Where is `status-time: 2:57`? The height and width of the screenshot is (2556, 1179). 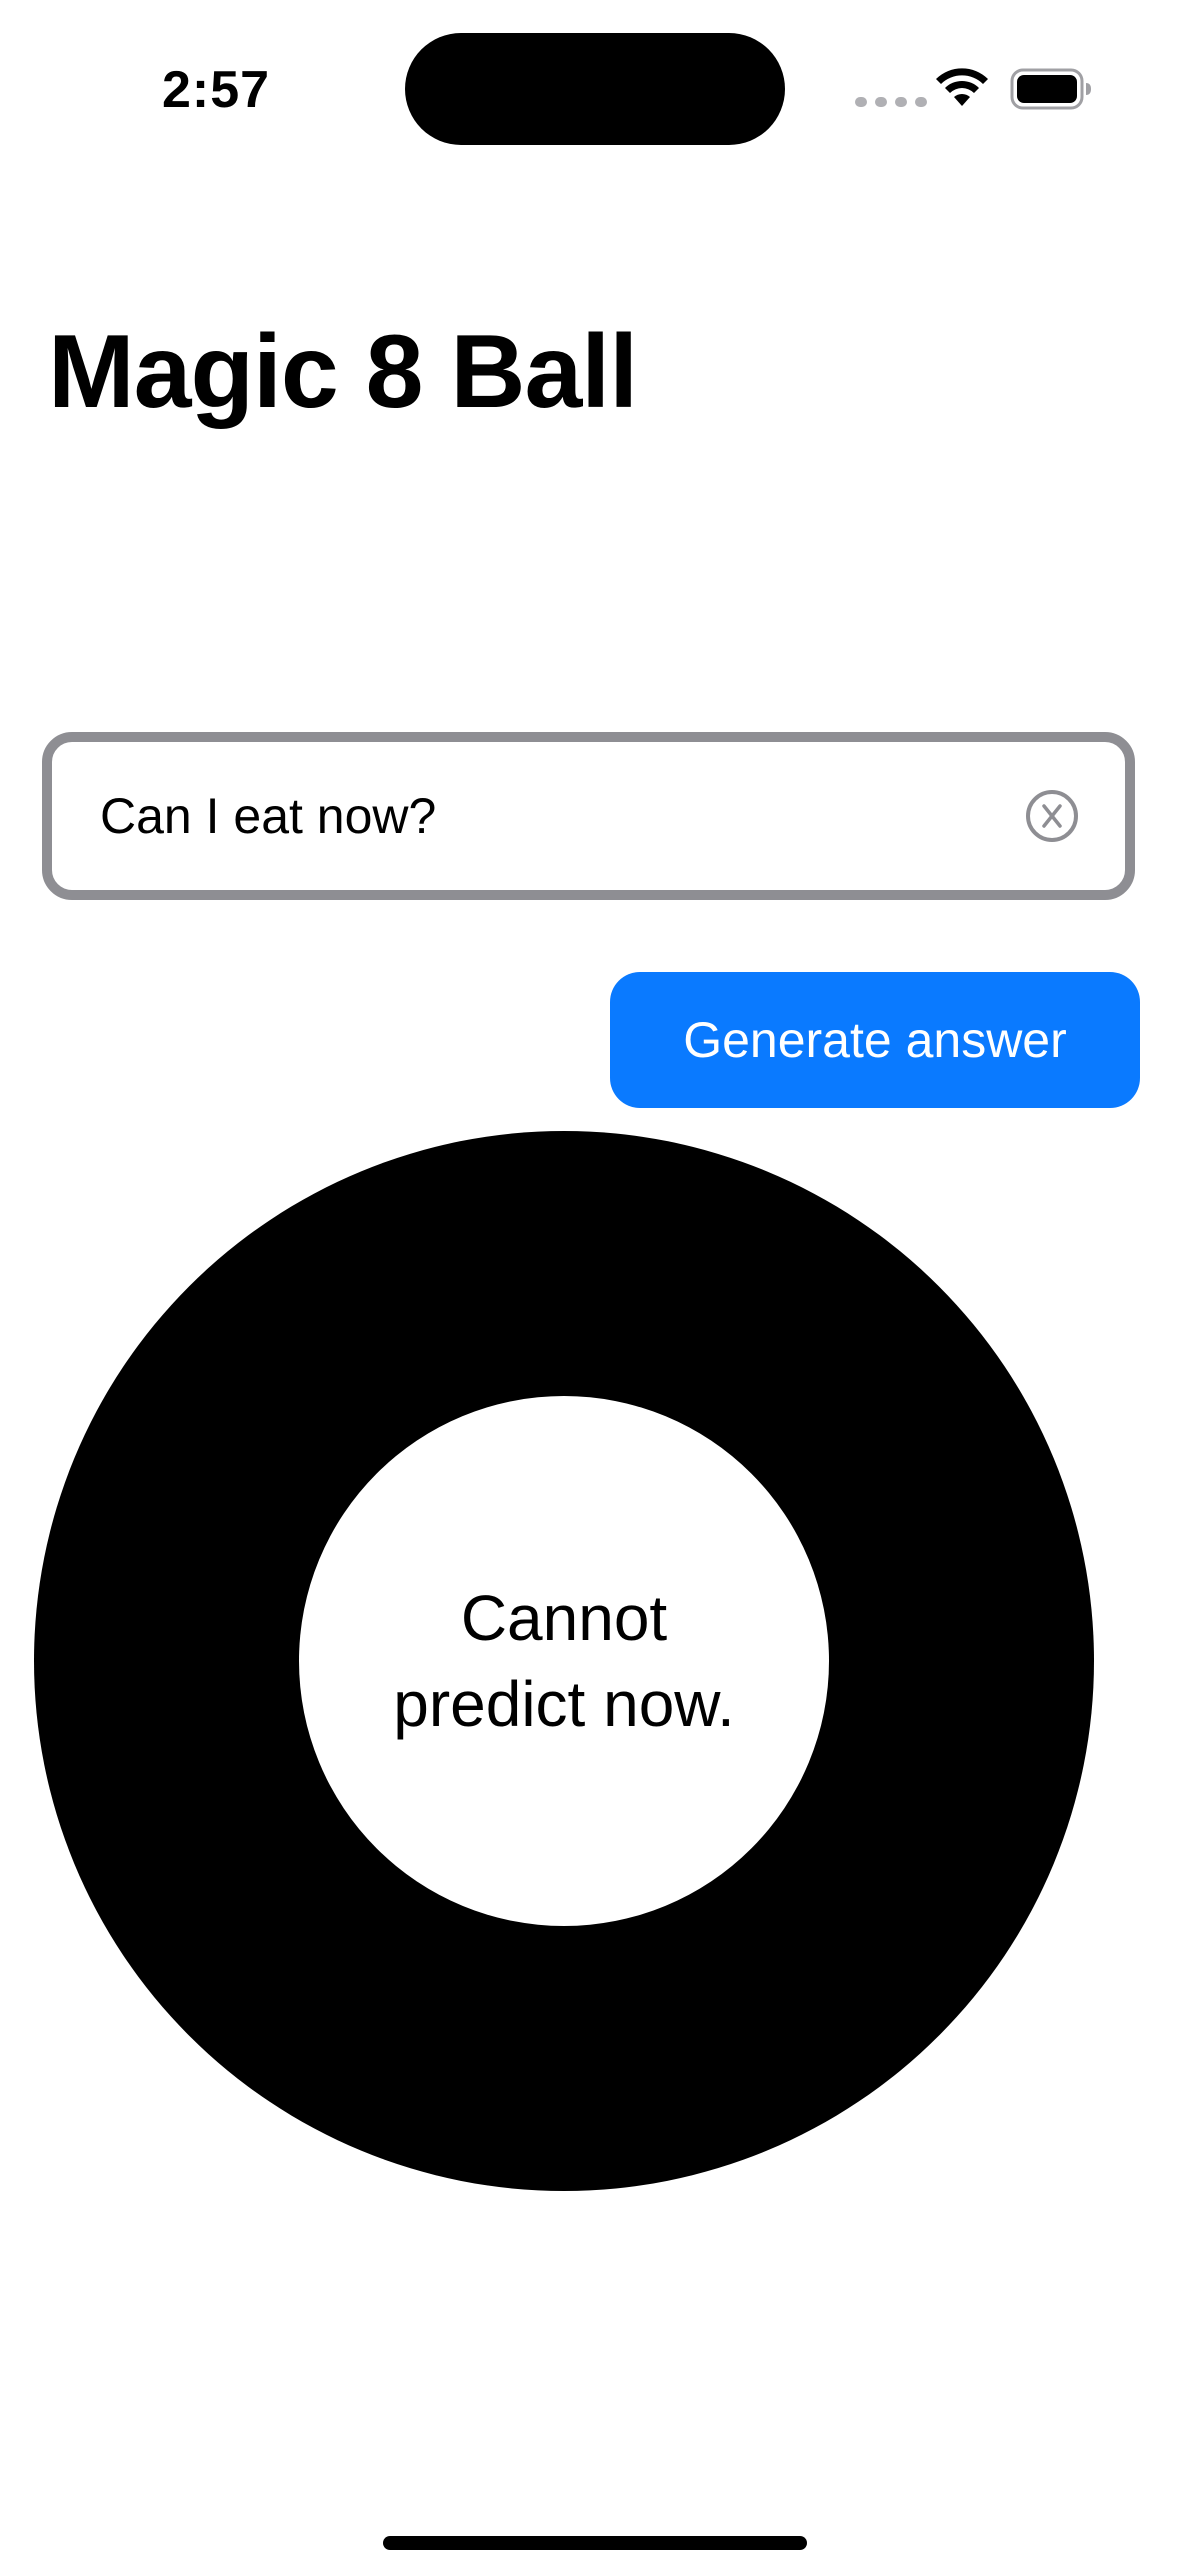
status-time: 2:57 is located at coordinates (216, 90).